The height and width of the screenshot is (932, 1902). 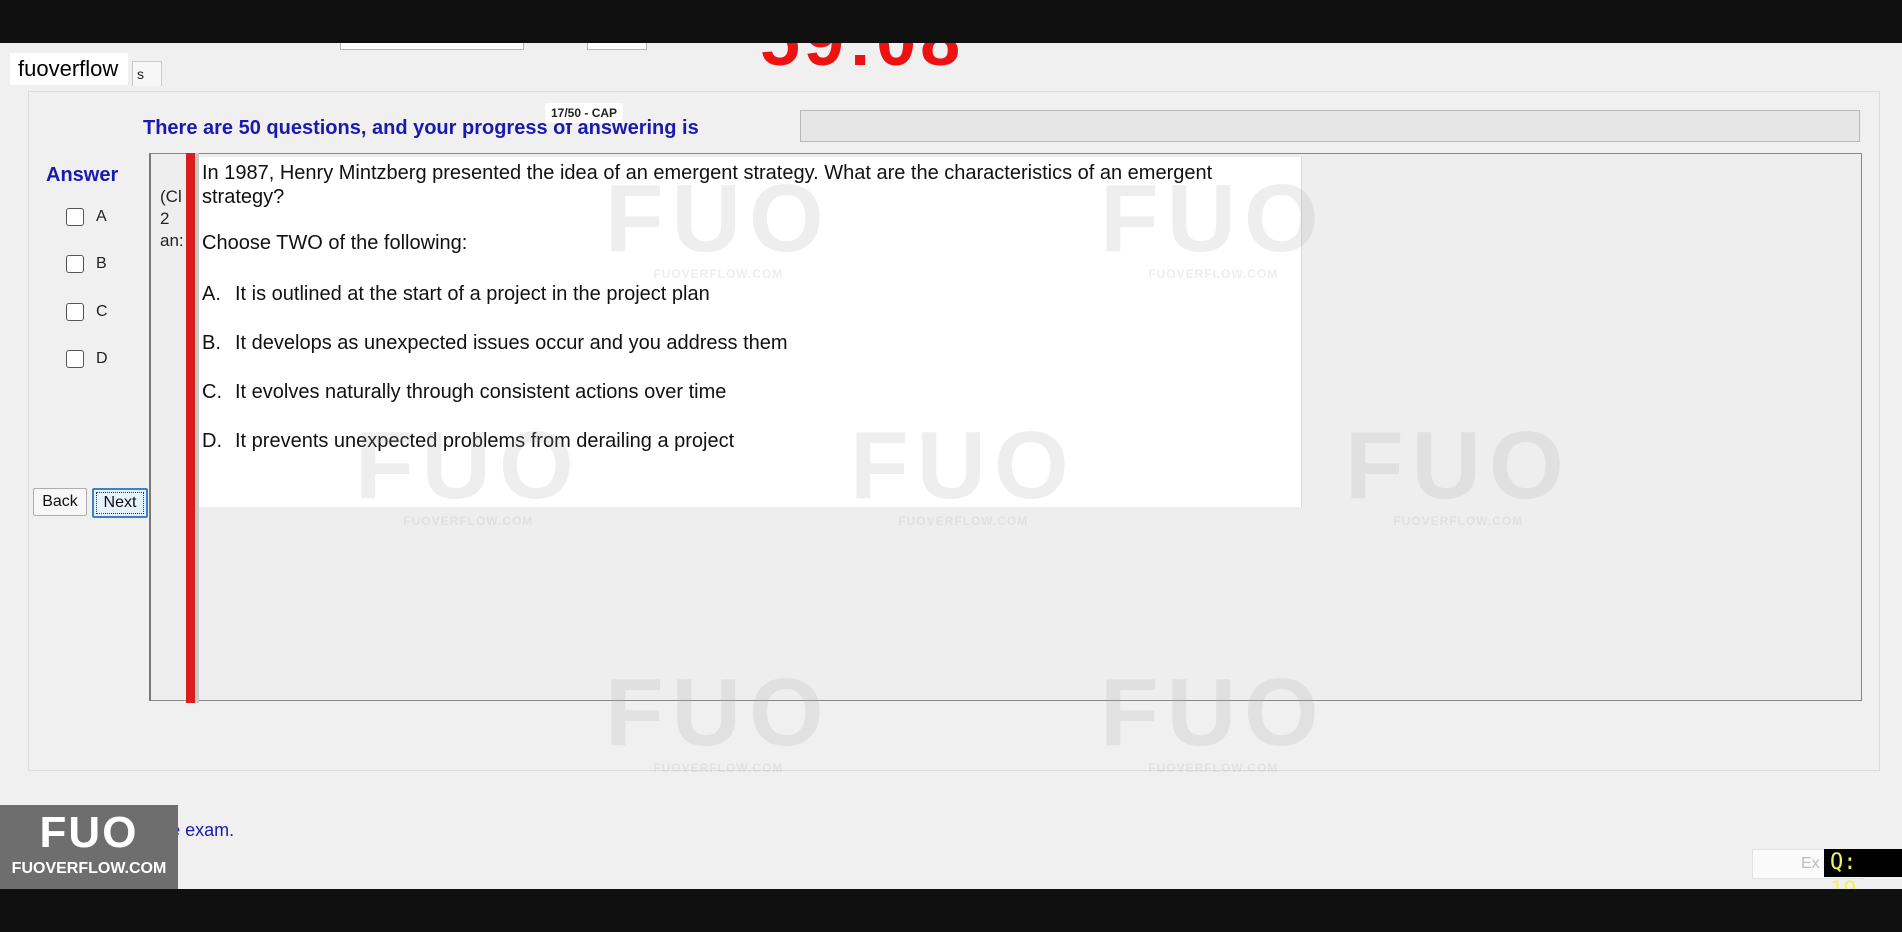 I want to click on answer-option-d: D, so click(x=87, y=359).